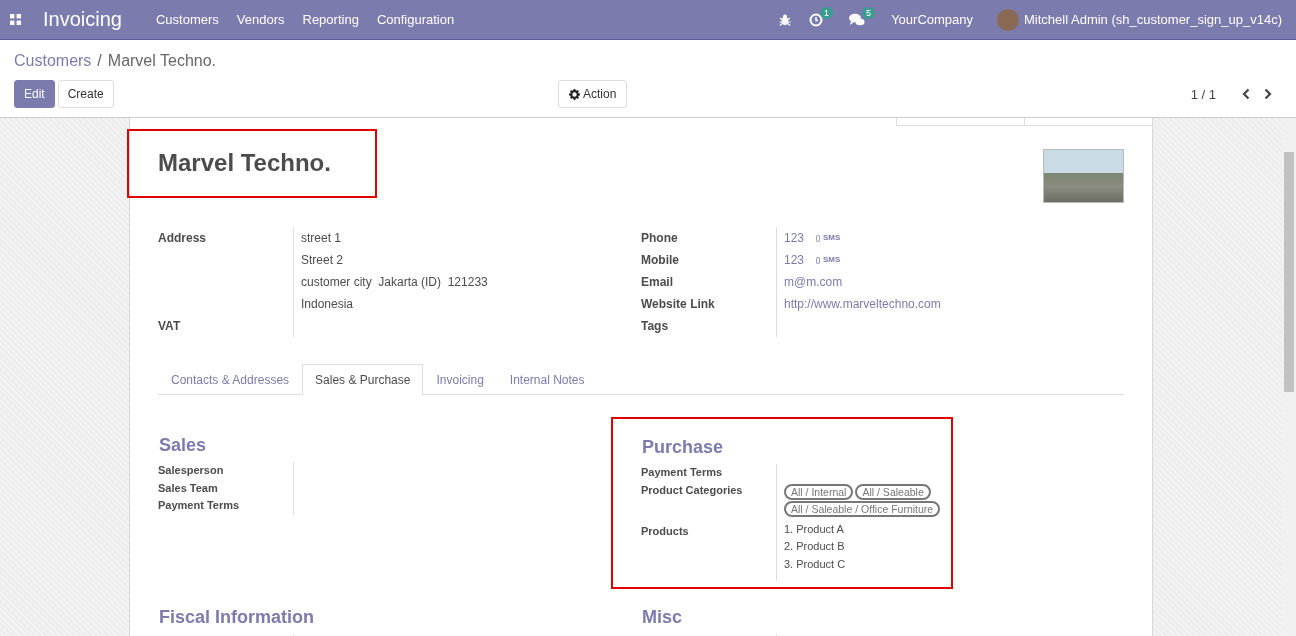  I want to click on address-line: customer city Jakarta (ID) 121233, so click(395, 282).